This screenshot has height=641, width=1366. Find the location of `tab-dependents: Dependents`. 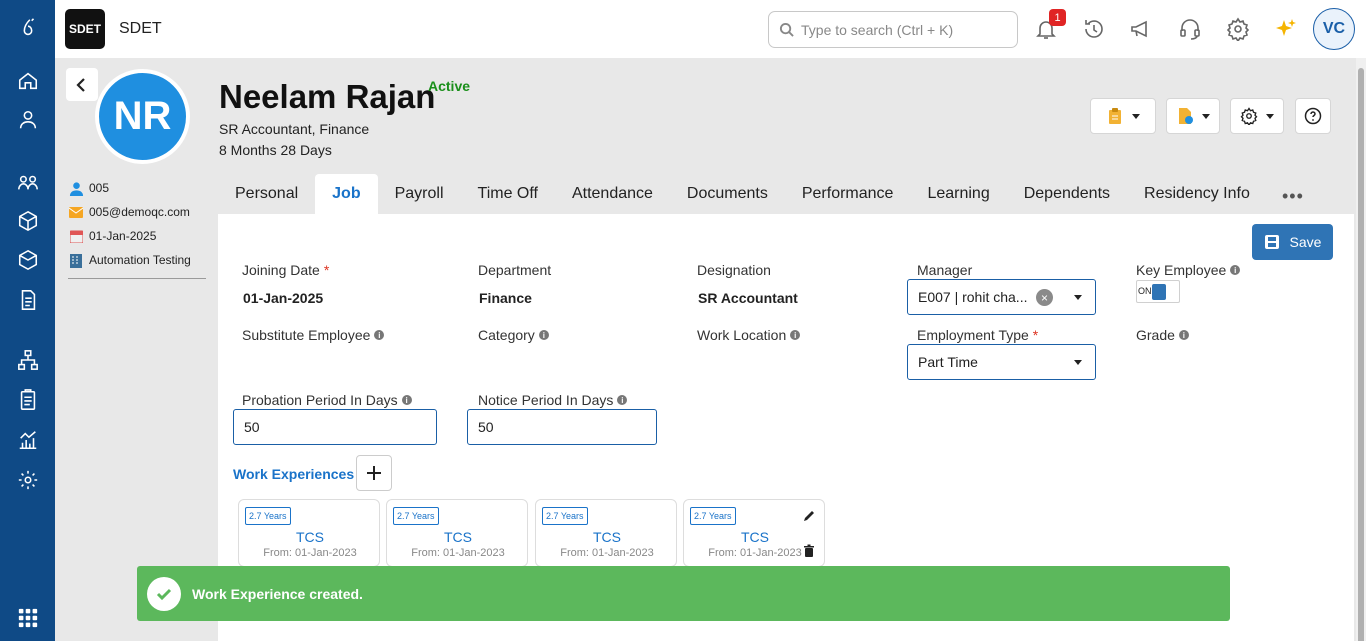

tab-dependents: Dependents is located at coordinates (1067, 194).